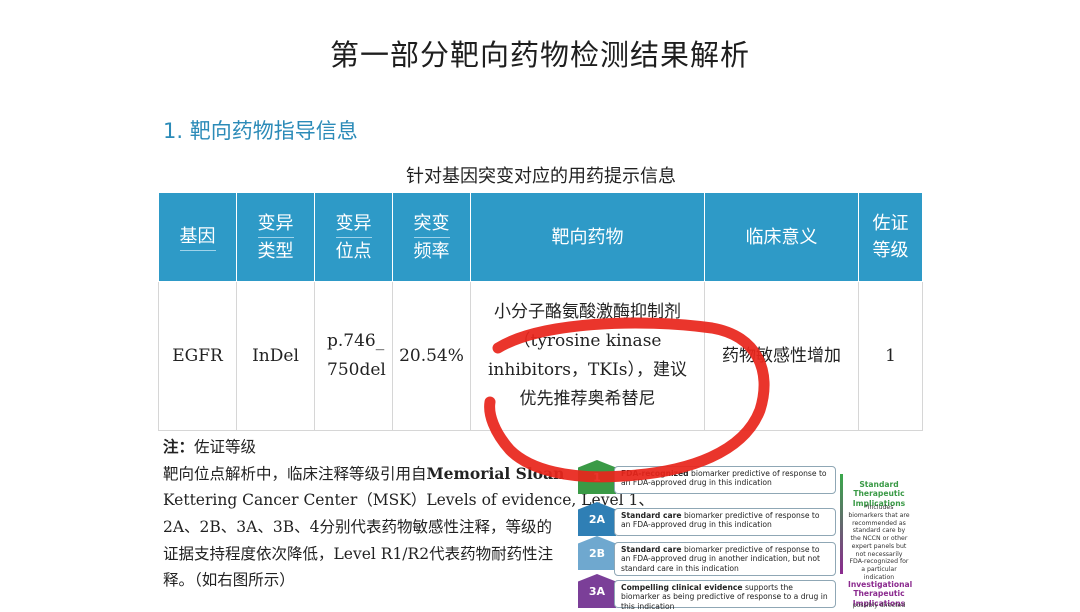  I want to click on level-3a-badge: 3A, so click(597, 591).